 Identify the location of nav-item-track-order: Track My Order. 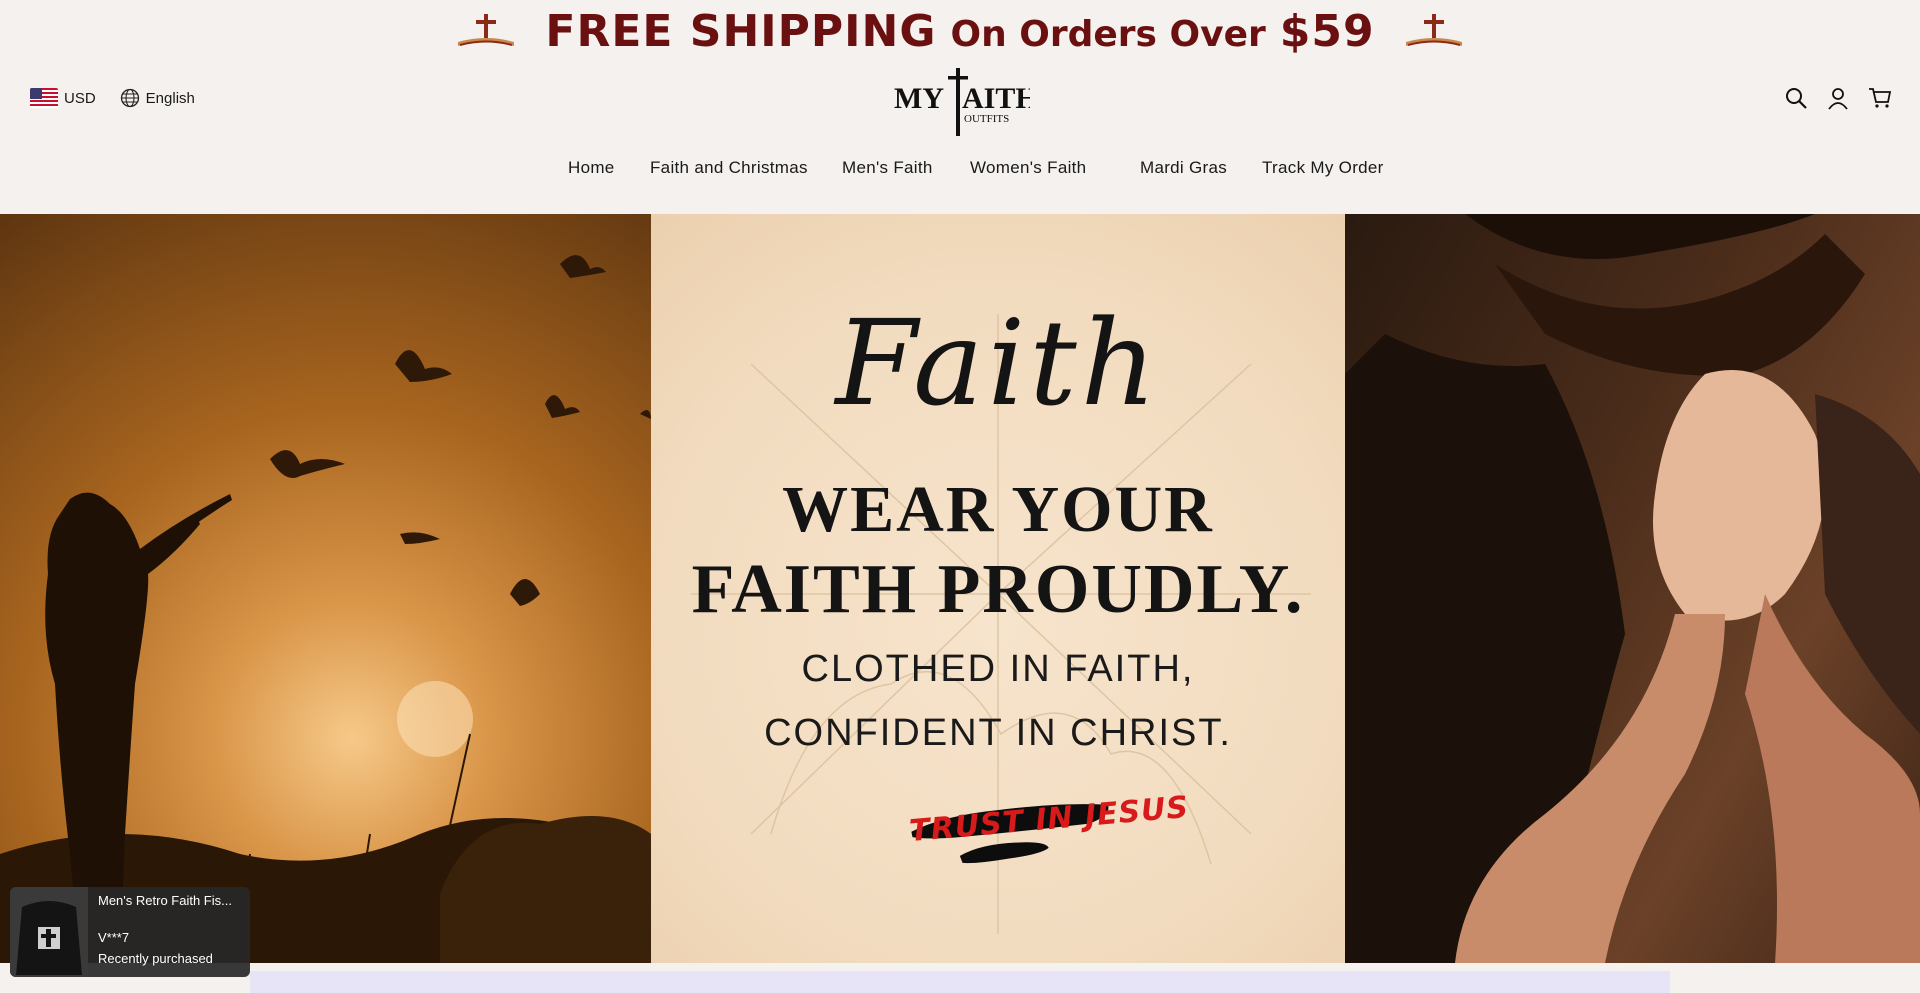
(1323, 168).